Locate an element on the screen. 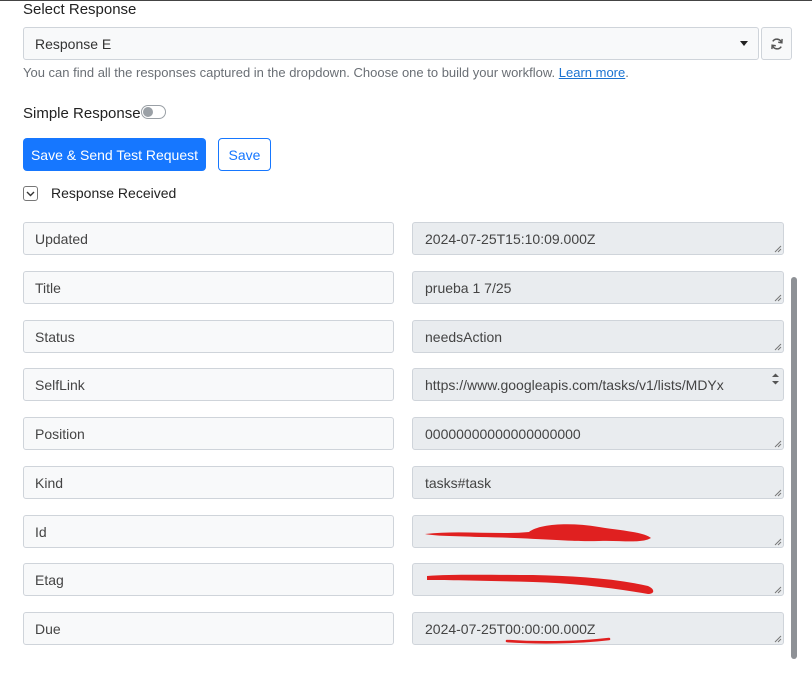  save-button: Save is located at coordinates (244, 154).